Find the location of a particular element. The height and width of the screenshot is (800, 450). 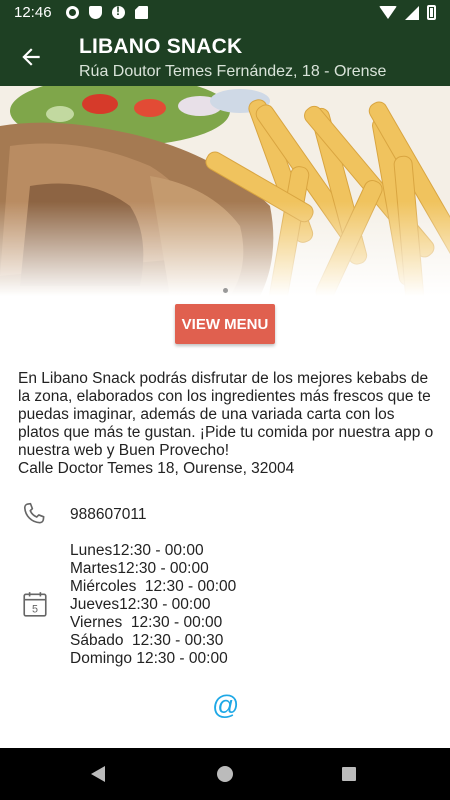

restaurant-address: Calle Doctor Temes 18, Ourense, 32004 is located at coordinates (156, 468).